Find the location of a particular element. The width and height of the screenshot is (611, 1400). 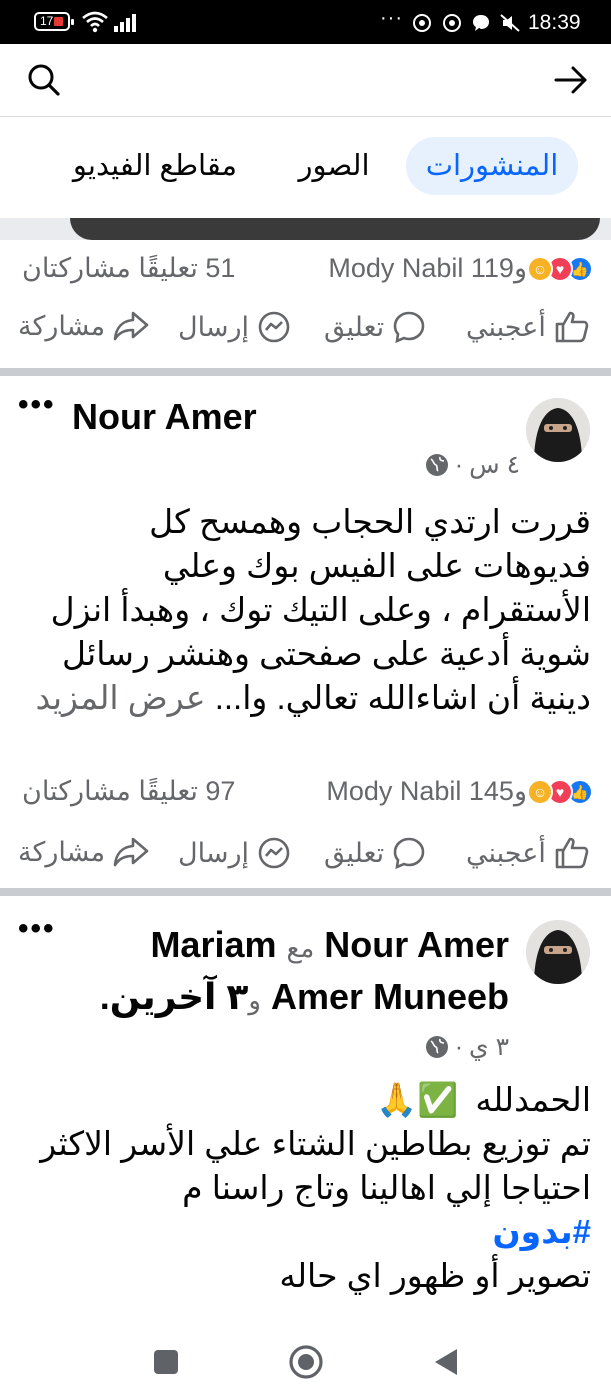

post2-header-line2: Amer Muneeb و٣ آخرين. is located at coordinates (304, 996).